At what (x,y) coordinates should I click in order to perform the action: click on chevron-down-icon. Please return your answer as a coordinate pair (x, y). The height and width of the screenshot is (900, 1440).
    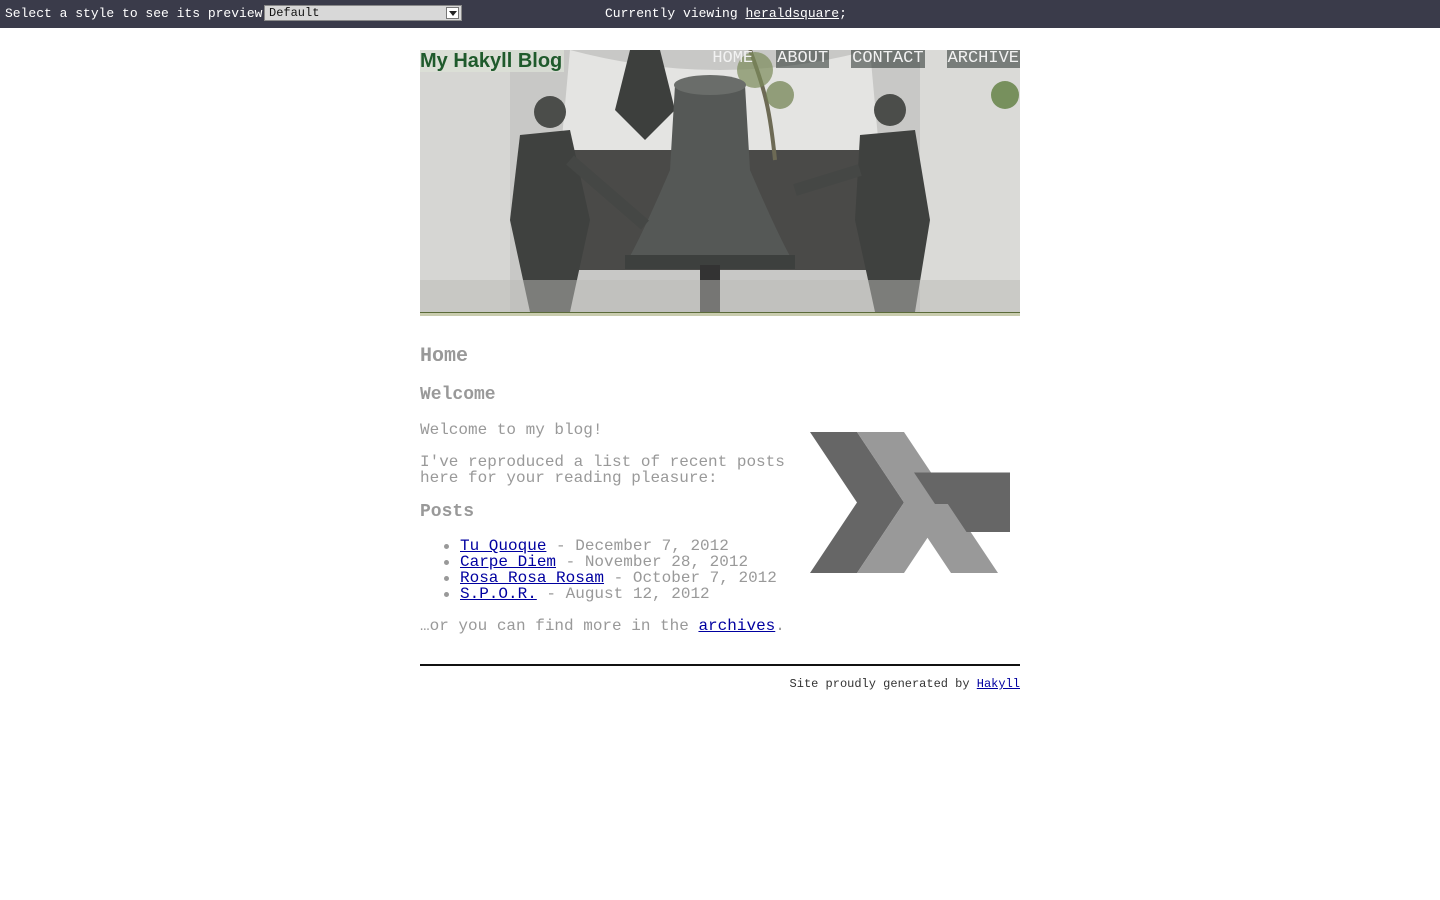
    Looking at the image, I should click on (452, 13).